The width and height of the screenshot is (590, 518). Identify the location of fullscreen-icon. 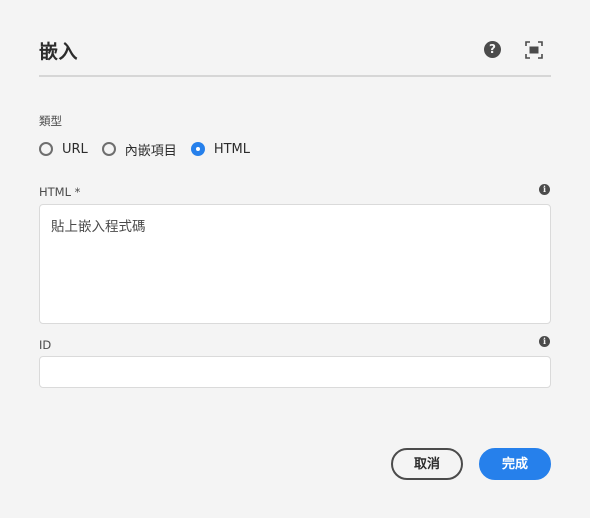
(534, 50).